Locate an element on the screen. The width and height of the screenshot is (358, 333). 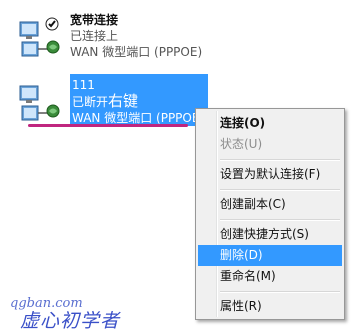
connection-item-broadband: 宽带连接 已连接上 WAN 微型端口 (PPPOE) is located at coordinates (110, 40).